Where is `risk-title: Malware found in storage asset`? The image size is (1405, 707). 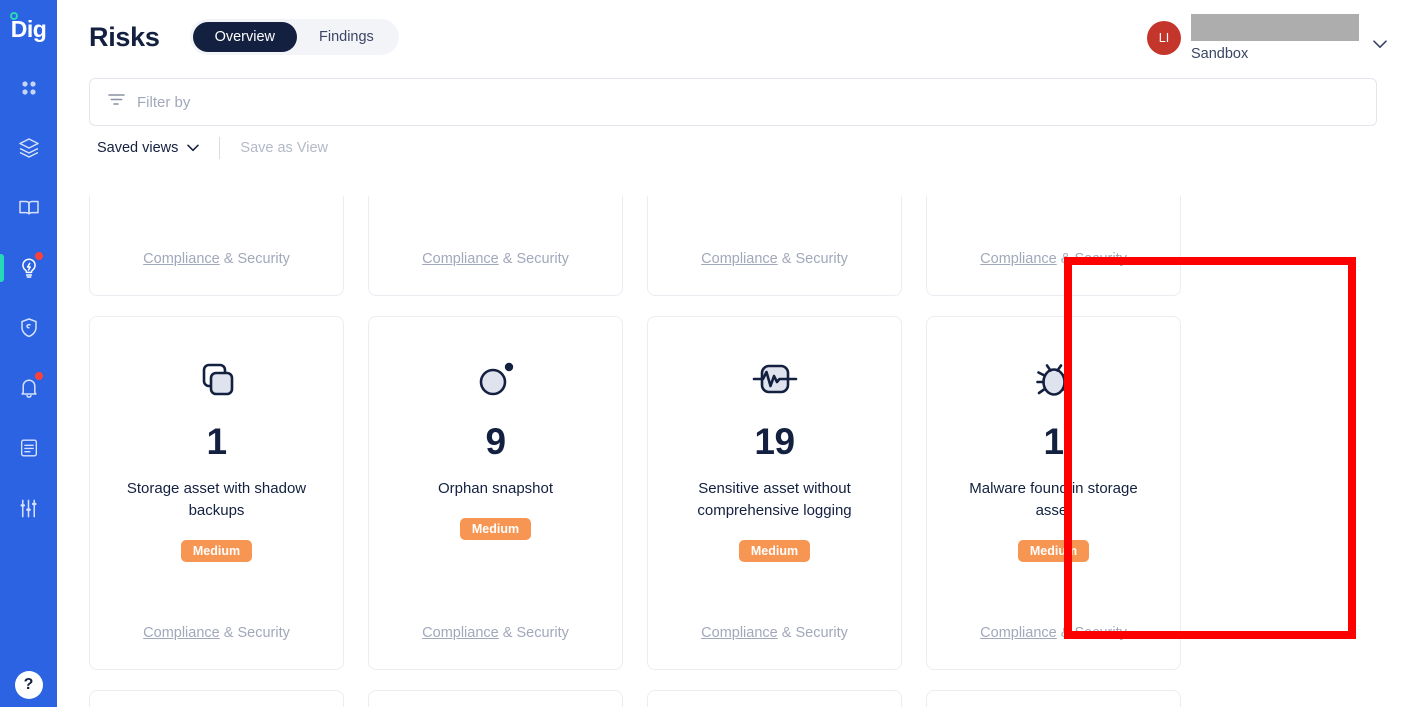
risk-title: Malware found in storage asset is located at coordinates (1053, 499).